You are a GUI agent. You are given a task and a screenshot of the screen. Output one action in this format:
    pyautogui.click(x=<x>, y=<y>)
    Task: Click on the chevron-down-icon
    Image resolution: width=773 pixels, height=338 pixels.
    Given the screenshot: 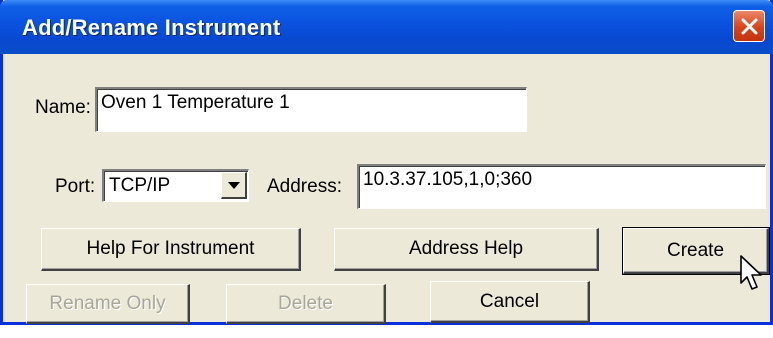 What is the action you would take?
    pyautogui.click(x=234, y=185)
    